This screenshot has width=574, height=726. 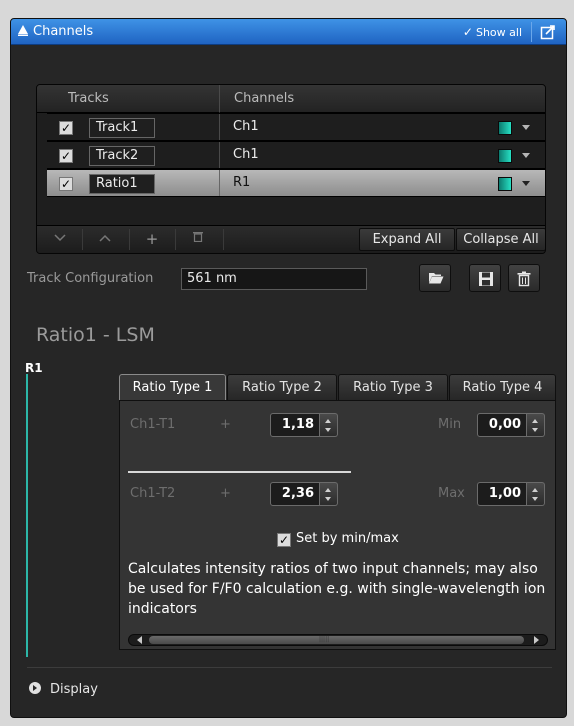 I want to click on horizontal-scrollbar: |||||, so click(x=338, y=640).